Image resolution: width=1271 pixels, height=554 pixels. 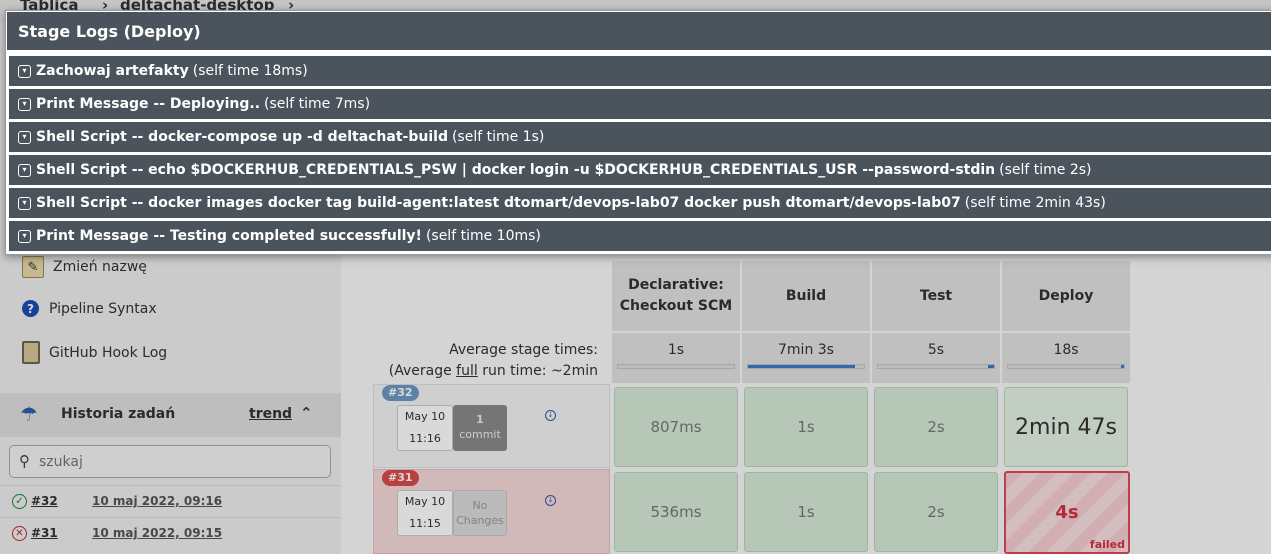 I want to click on build-number-link: #32, so click(x=44, y=501).